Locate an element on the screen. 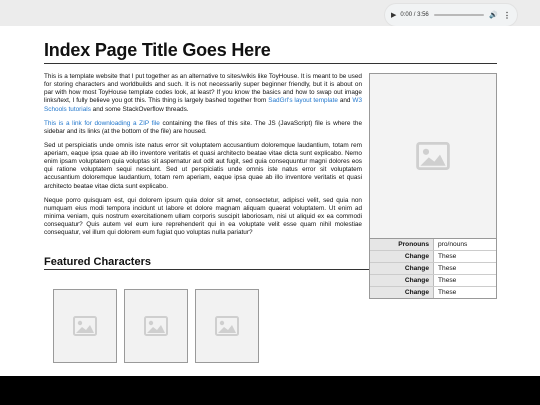  speaker-icon: 🔊 is located at coordinates (493, 15).